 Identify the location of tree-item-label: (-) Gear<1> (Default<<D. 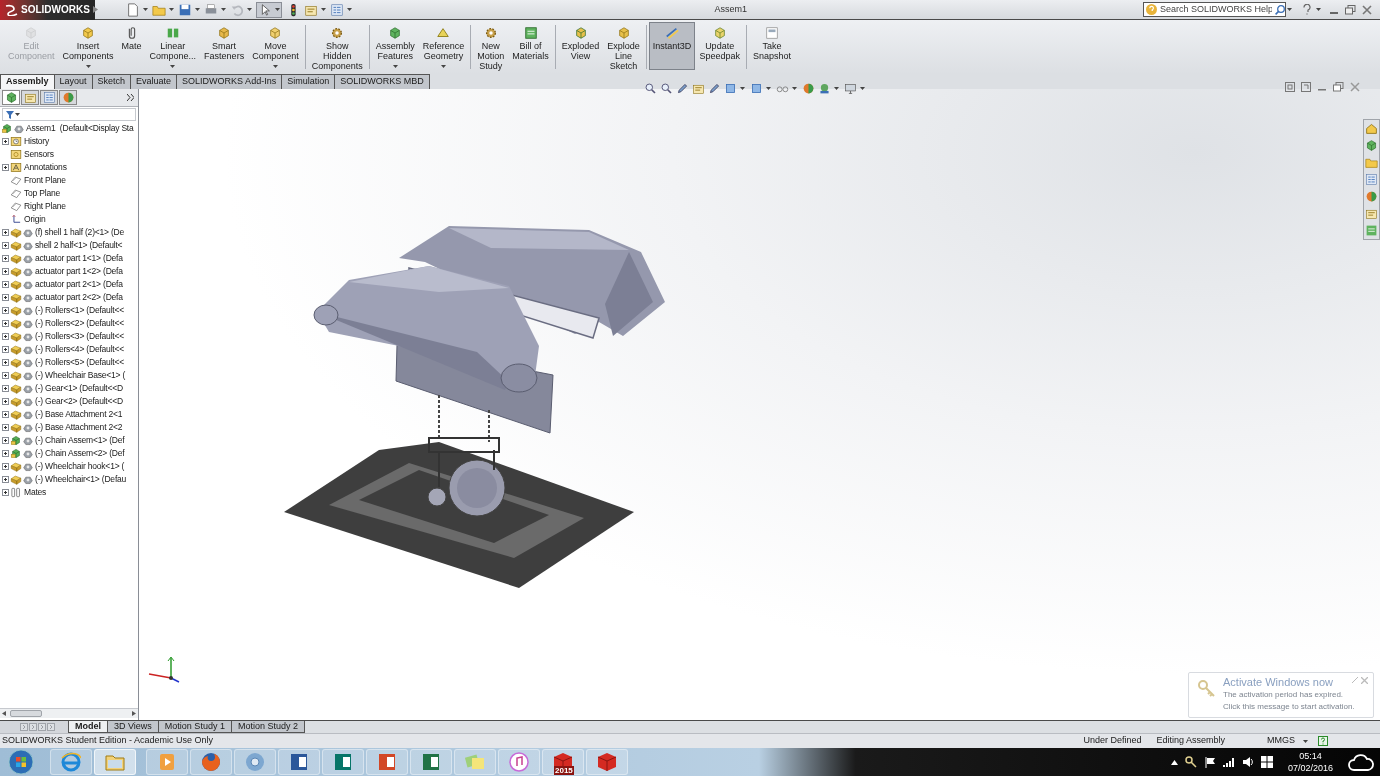
(79, 388).